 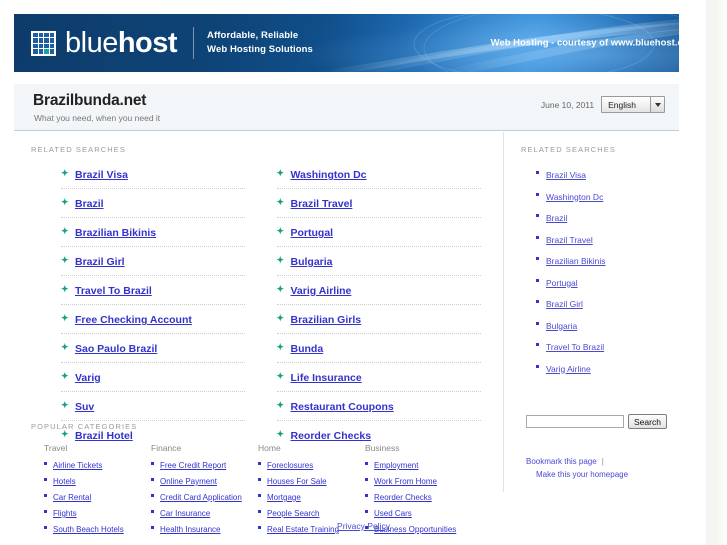 I want to click on tagline-line-1: Affordable, Reliable, so click(x=253, y=35).